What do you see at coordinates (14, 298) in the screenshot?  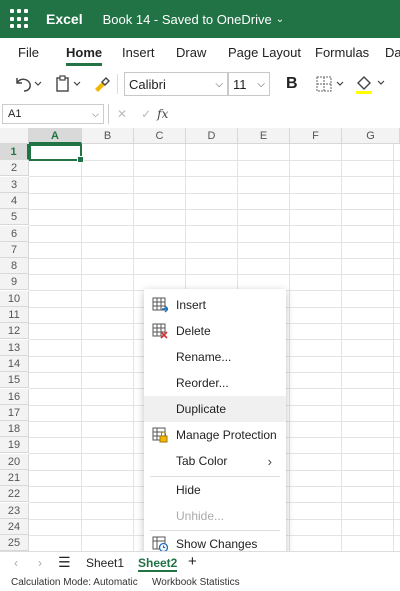 I see `row-header: 10` at bounding box center [14, 298].